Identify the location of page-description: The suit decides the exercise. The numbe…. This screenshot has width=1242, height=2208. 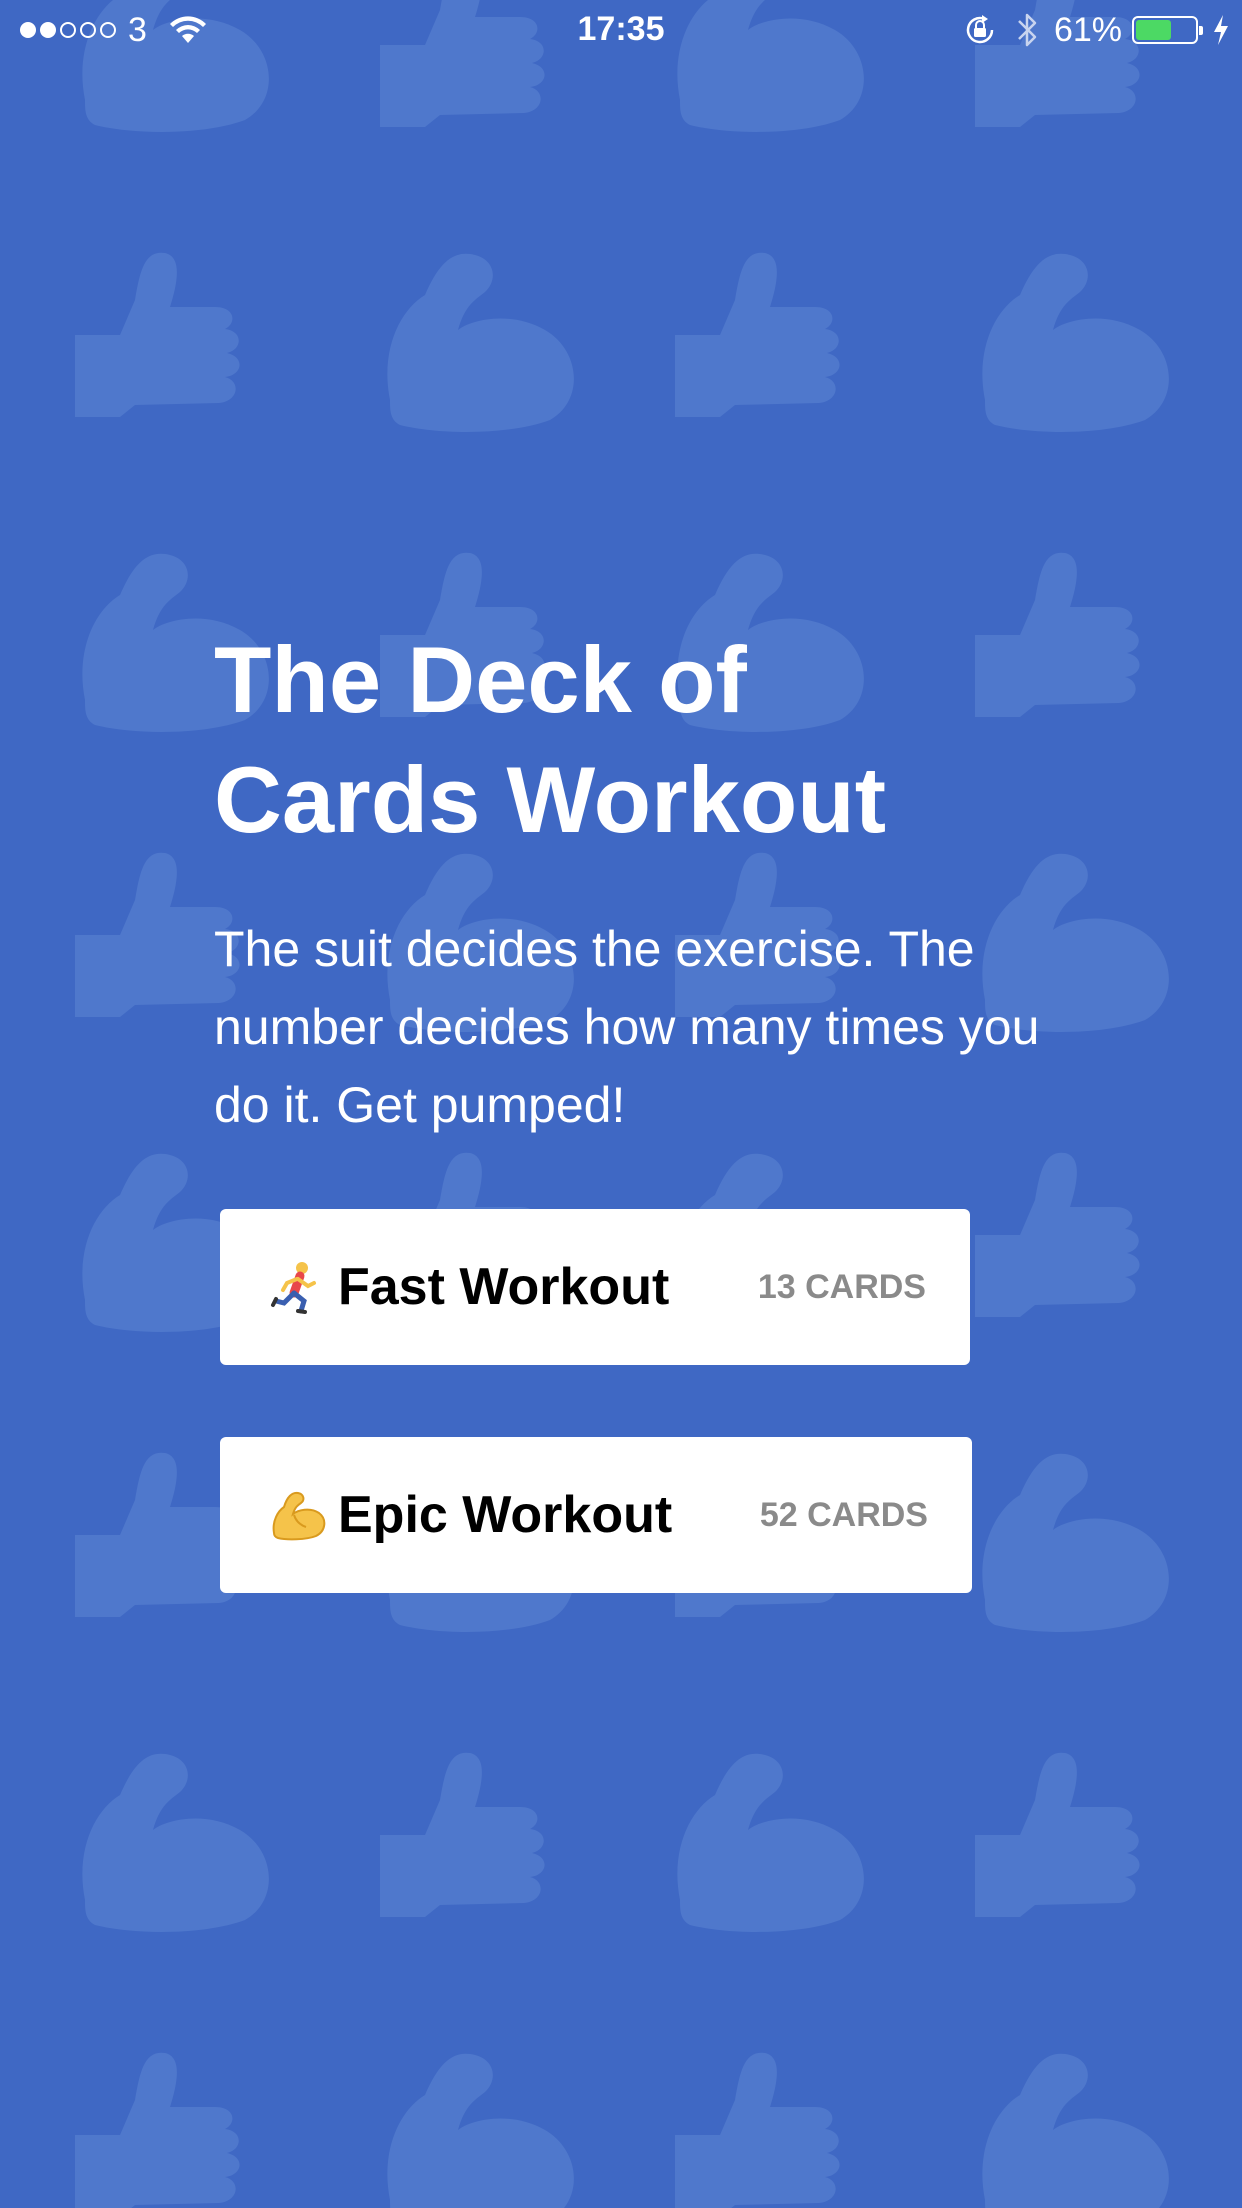
(627, 1027).